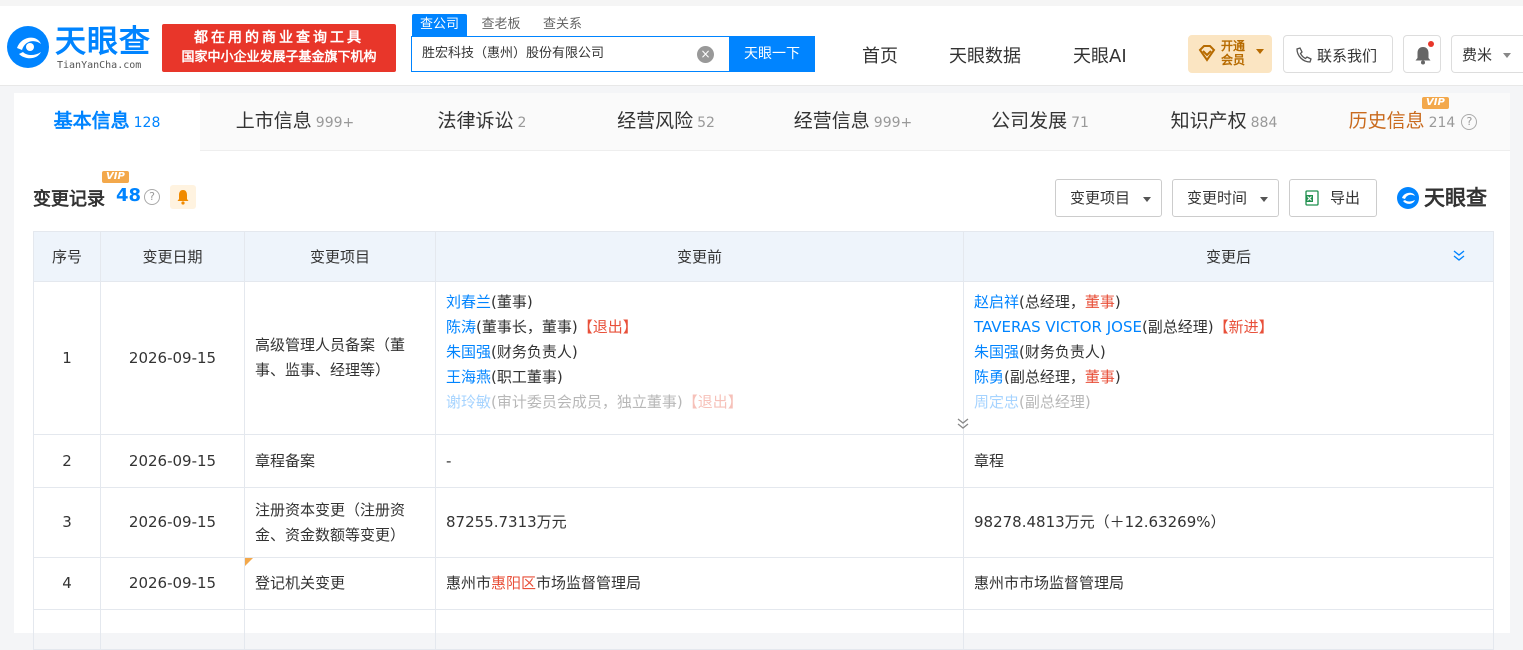 This screenshot has height=650, width=1523. What do you see at coordinates (69, 199) in the screenshot?
I see `section-title: 变更记录` at bounding box center [69, 199].